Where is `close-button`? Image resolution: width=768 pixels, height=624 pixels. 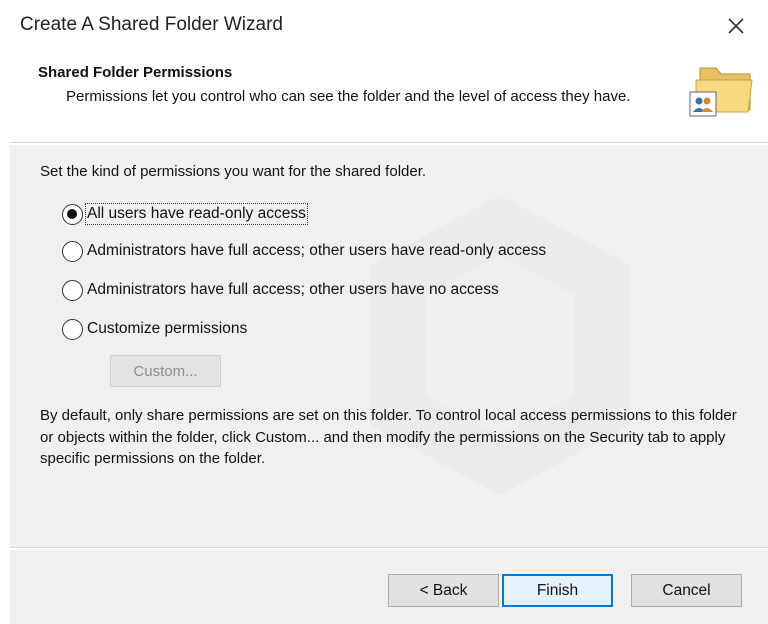
close-button is located at coordinates (736, 26).